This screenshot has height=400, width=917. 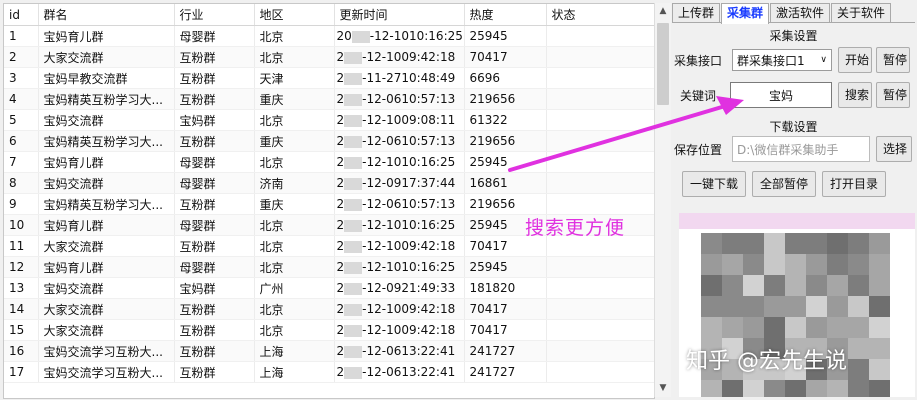 What do you see at coordinates (766, 361) in the screenshot?
I see `zhihu-watermark: 知乎 @宏先生说` at bounding box center [766, 361].